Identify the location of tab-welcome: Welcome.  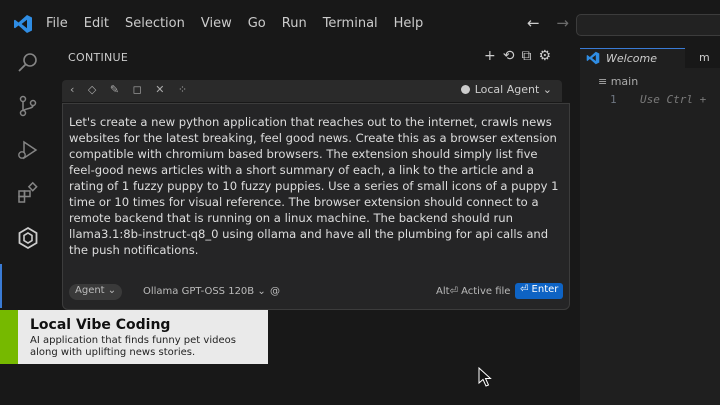
(632, 58).